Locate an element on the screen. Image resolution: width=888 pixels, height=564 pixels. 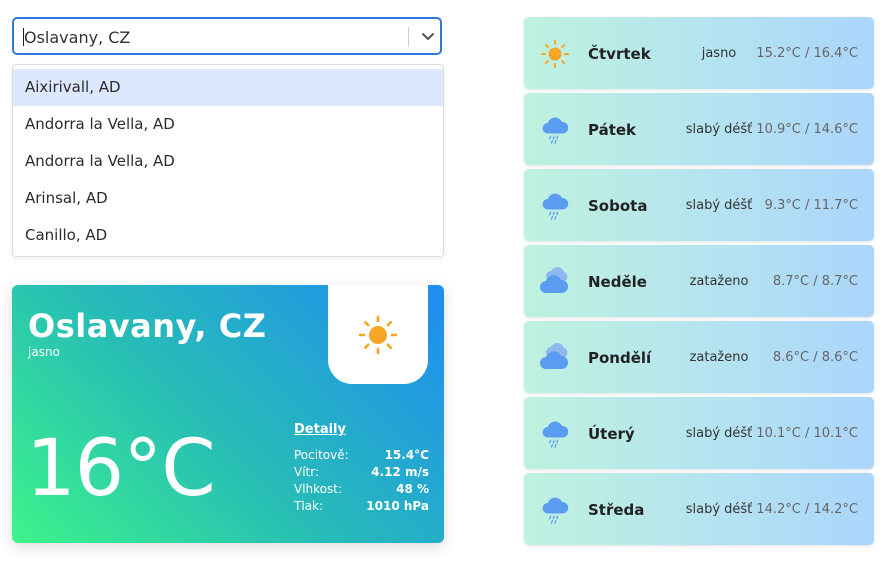
detail-label: Vlhkost: is located at coordinates (318, 489).